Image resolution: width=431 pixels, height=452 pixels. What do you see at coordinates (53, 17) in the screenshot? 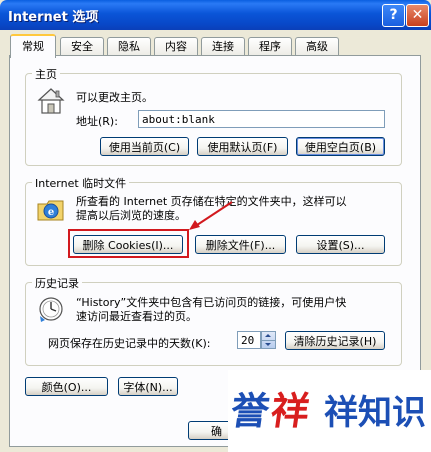
I see `window-title: Internet 选项` at bounding box center [53, 17].